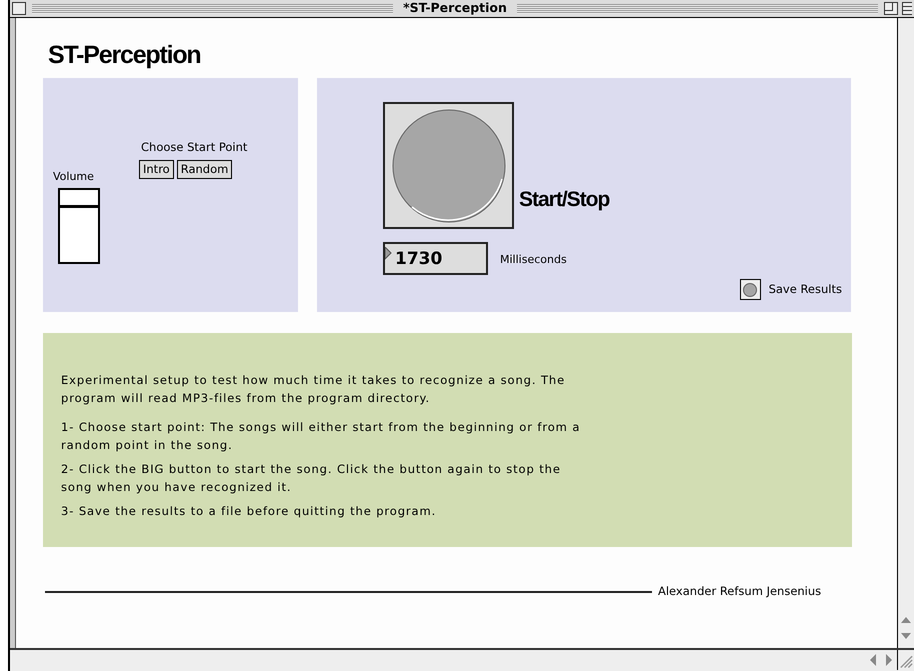 The image size is (914, 671). What do you see at coordinates (805, 289) in the screenshot?
I see `save-results-label: Save Results` at bounding box center [805, 289].